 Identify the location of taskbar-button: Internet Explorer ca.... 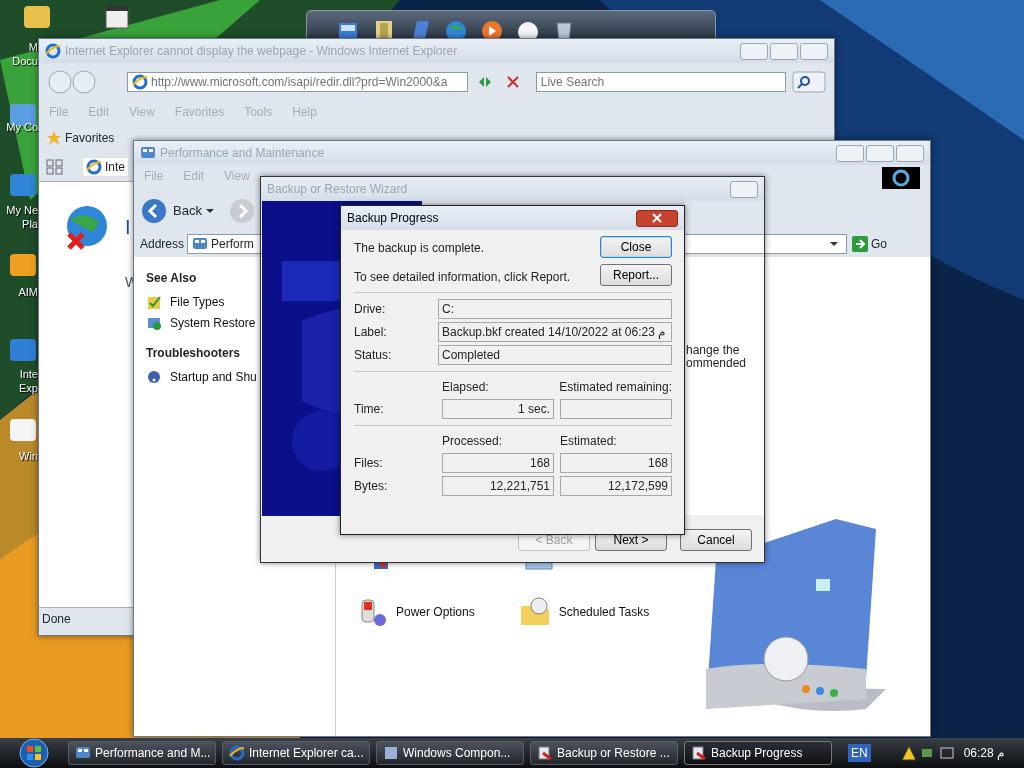
(296, 753).